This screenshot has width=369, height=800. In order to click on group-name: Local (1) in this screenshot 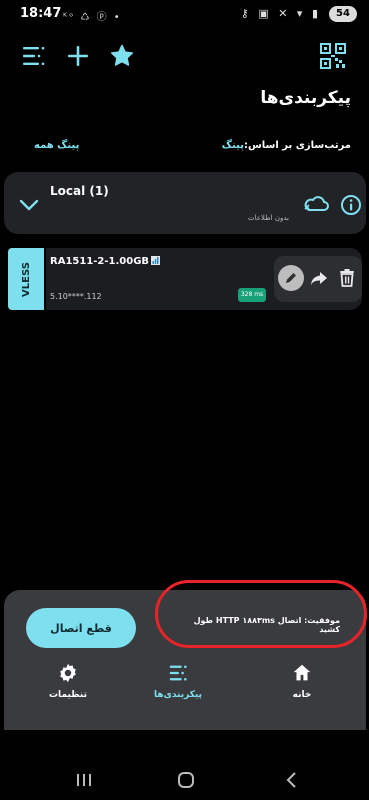, I will do `click(79, 191)`.